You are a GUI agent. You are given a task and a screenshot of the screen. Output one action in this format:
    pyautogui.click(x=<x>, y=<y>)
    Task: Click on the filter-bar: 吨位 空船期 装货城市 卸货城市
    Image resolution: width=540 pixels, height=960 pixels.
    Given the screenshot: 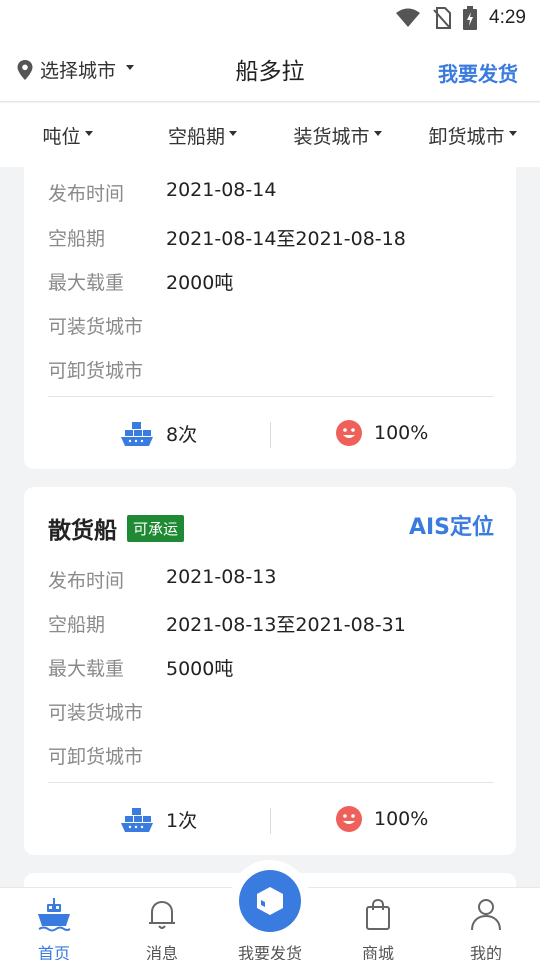 What is the action you would take?
    pyautogui.click(x=270, y=135)
    